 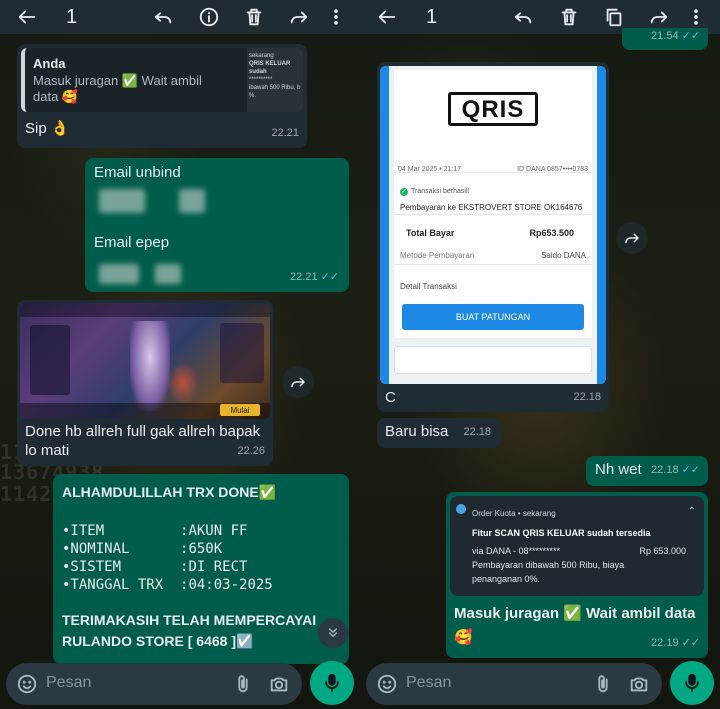 I want to click on game-screenshot-image: Mulai, so click(x=145, y=361).